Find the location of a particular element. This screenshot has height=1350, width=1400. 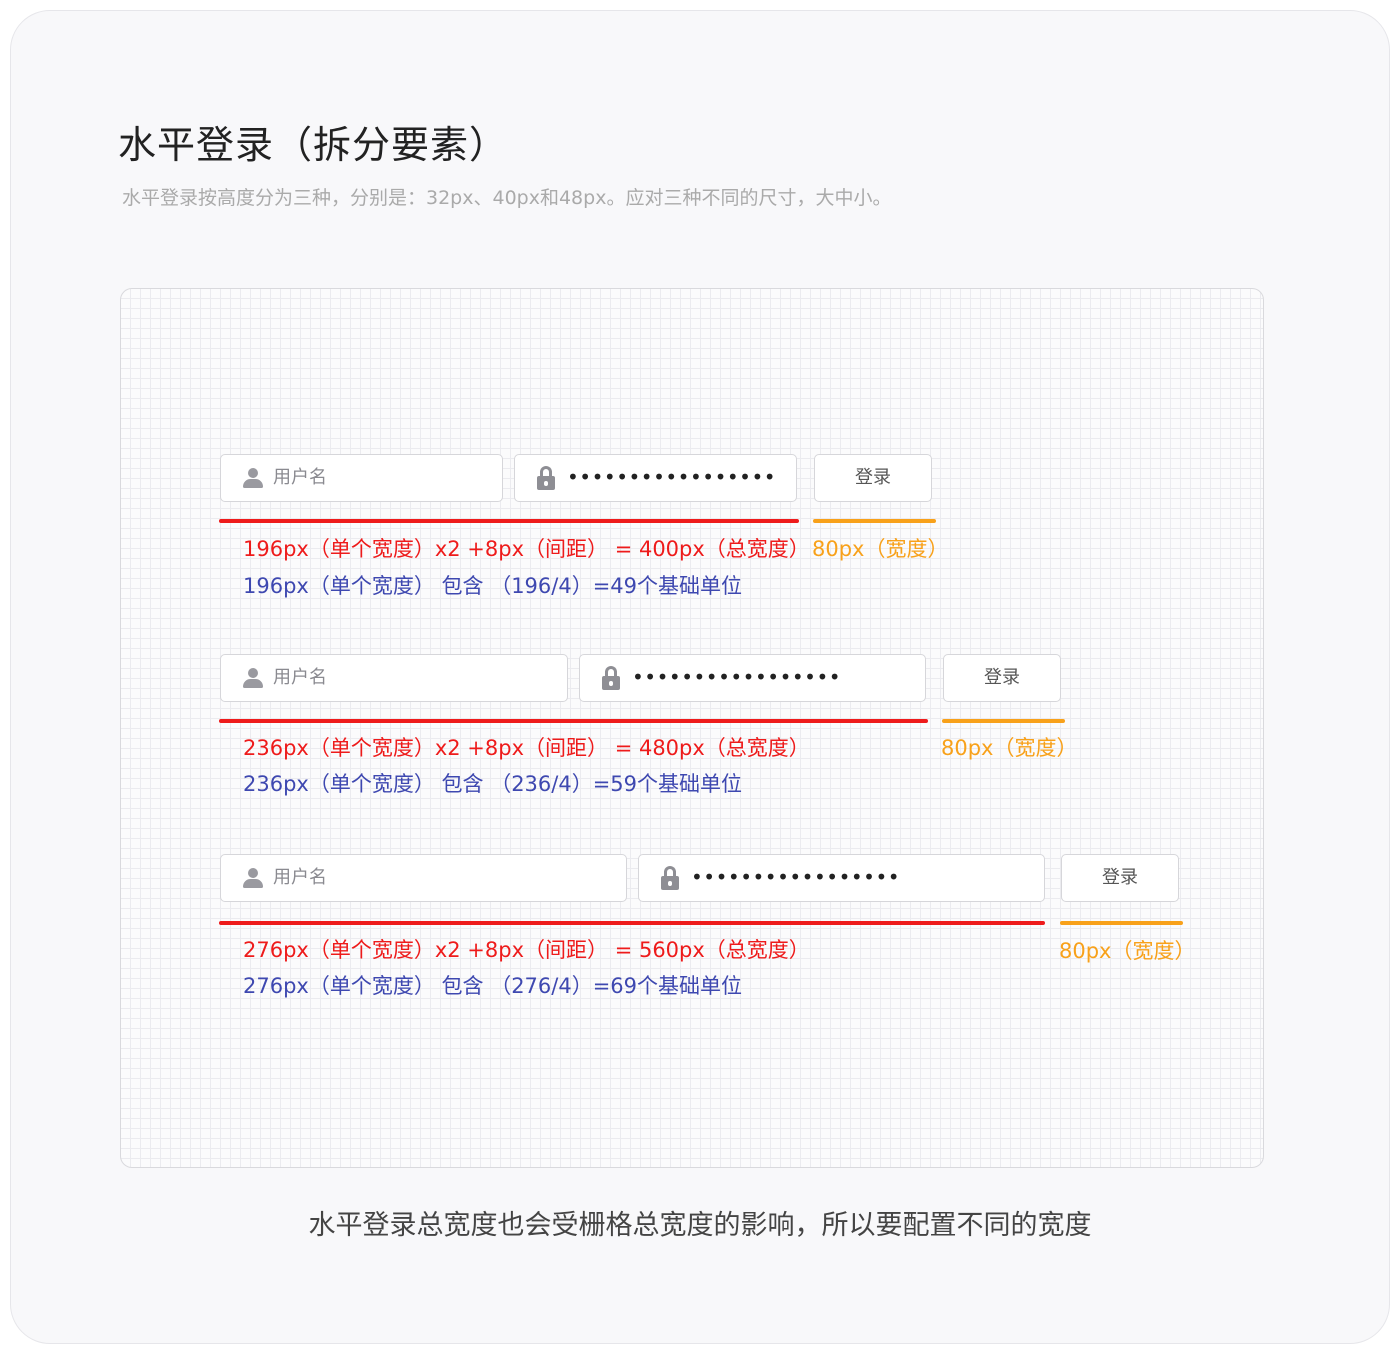

total-width-note: 236px（单个宽度）x2 +8px（间距） = 480px（总宽度） is located at coordinates (526, 748).